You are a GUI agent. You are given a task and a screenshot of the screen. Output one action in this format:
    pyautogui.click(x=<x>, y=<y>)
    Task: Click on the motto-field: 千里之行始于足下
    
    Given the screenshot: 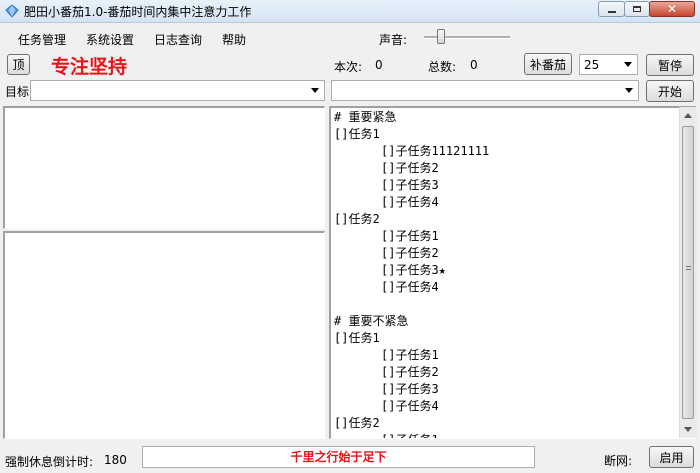 What is the action you would take?
    pyautogui.click(x=338, y=457)
    